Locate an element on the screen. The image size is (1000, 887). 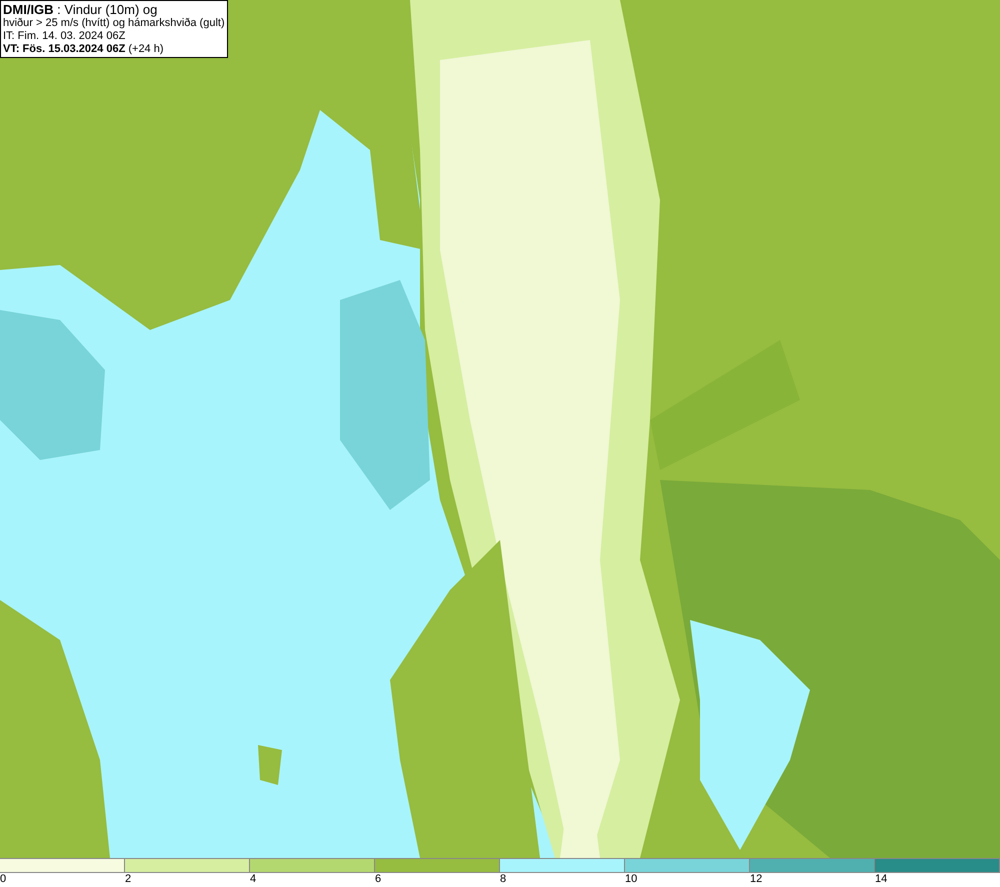
legend-label: 6 is located at coordinates (378, 879).